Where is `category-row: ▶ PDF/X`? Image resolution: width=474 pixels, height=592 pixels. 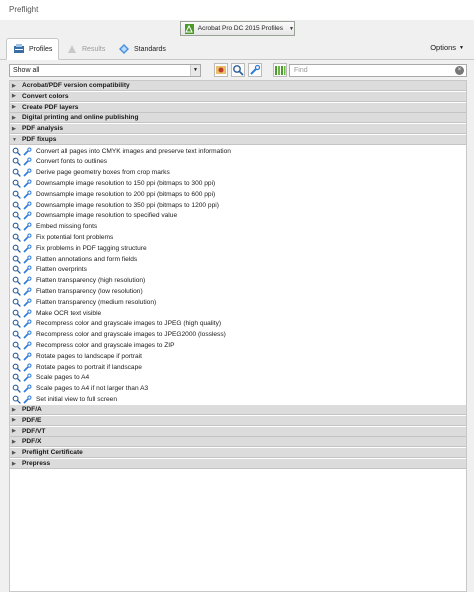
category-row: ▶ PDF/X is located at coordinates (238, 442).